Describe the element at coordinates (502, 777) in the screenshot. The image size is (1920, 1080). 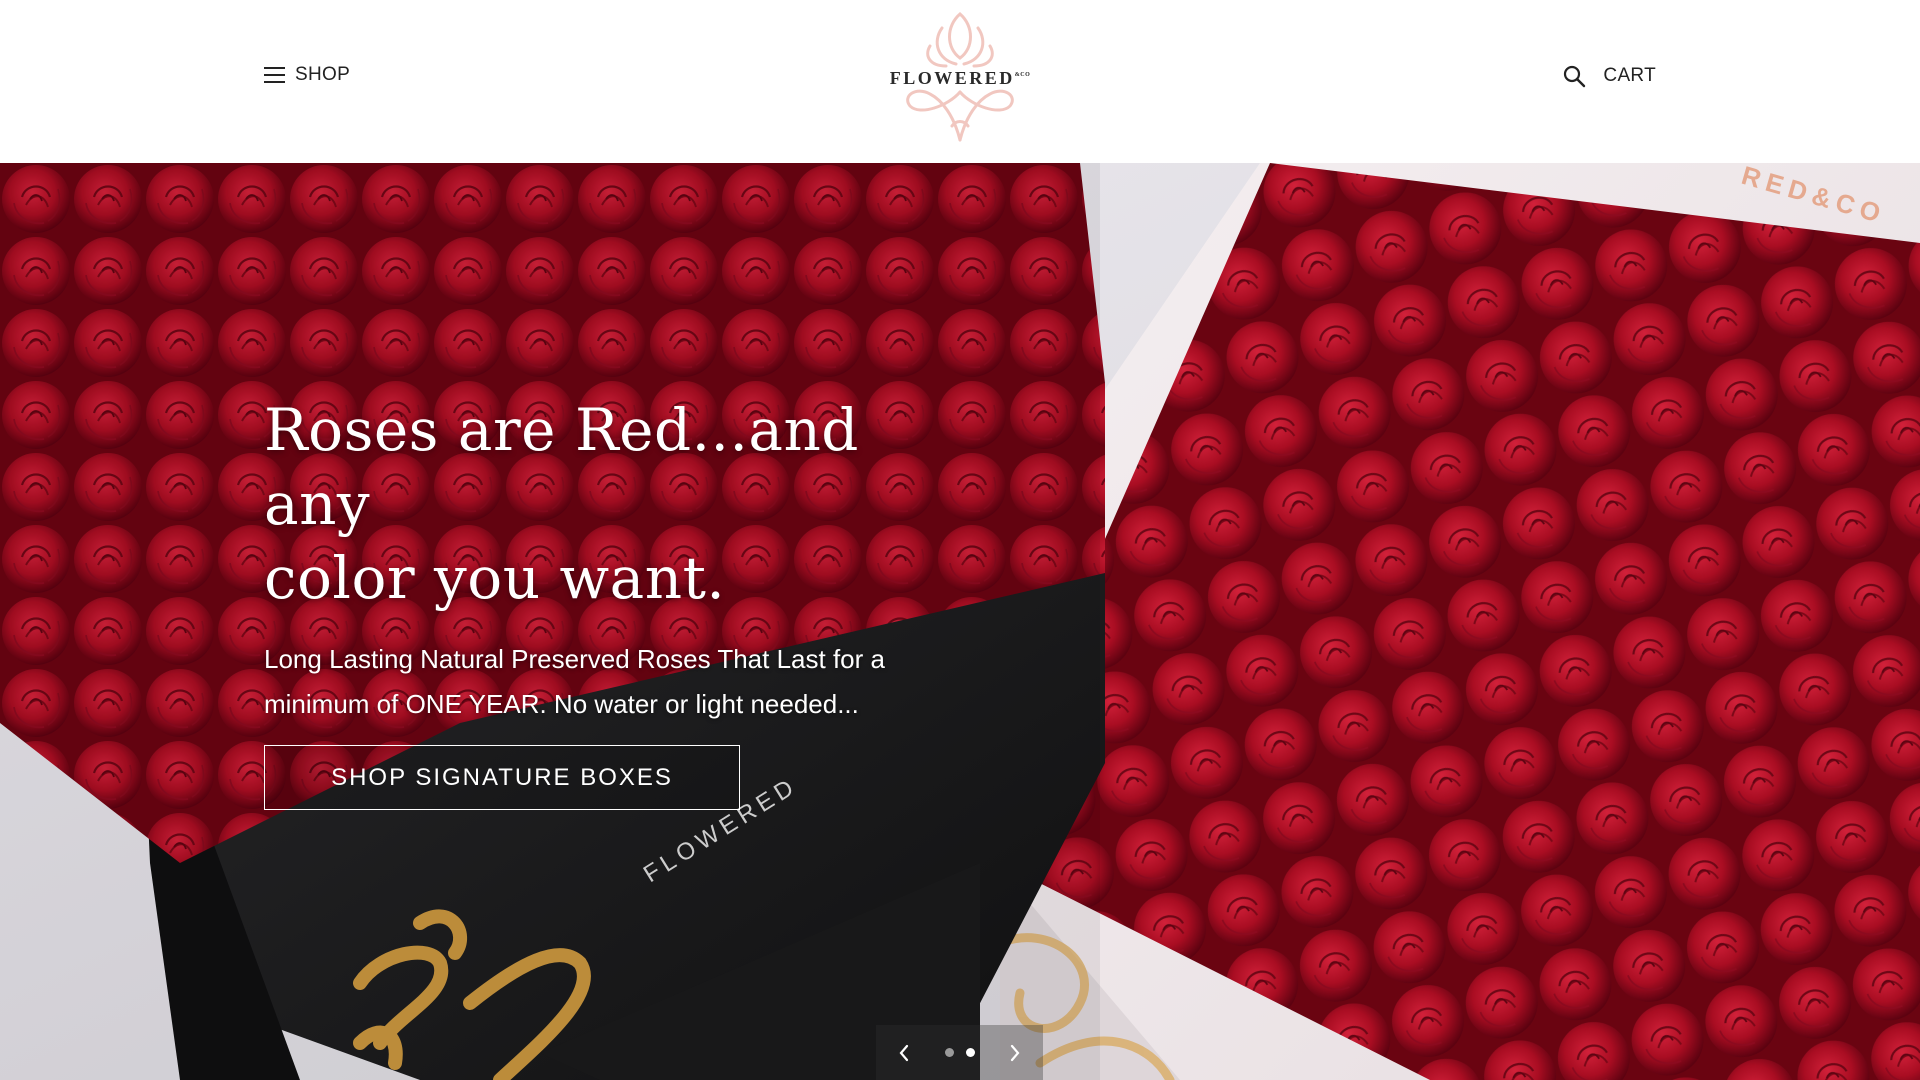
I see `shop-signature-boxes-button: SHOP SIGNATURE BOXES` at that location.